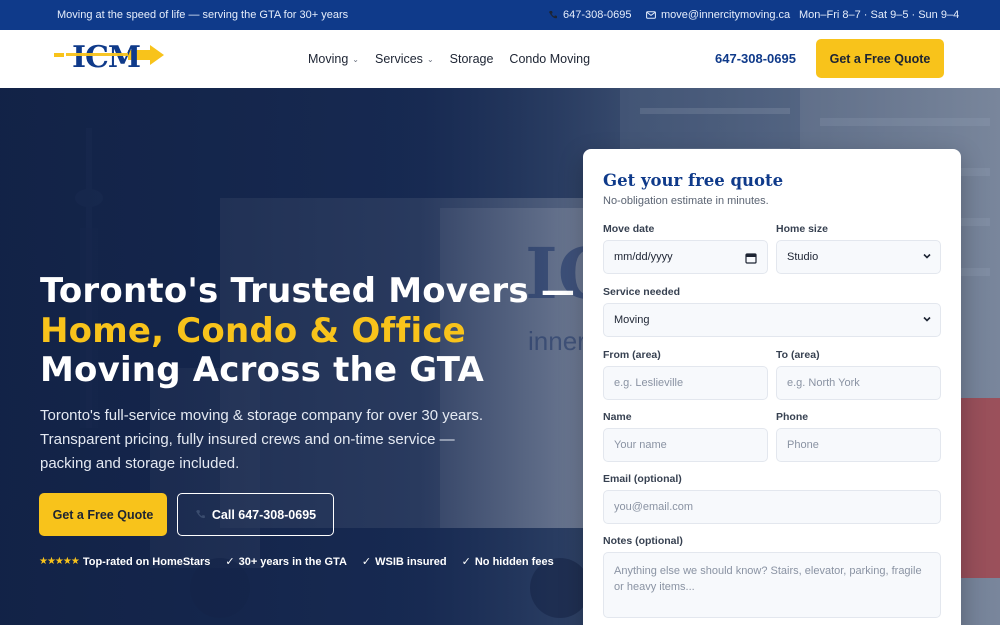 This screenshot has width=1000, height=625. I want to click on home-size-value: Studio, so click(803, 257).